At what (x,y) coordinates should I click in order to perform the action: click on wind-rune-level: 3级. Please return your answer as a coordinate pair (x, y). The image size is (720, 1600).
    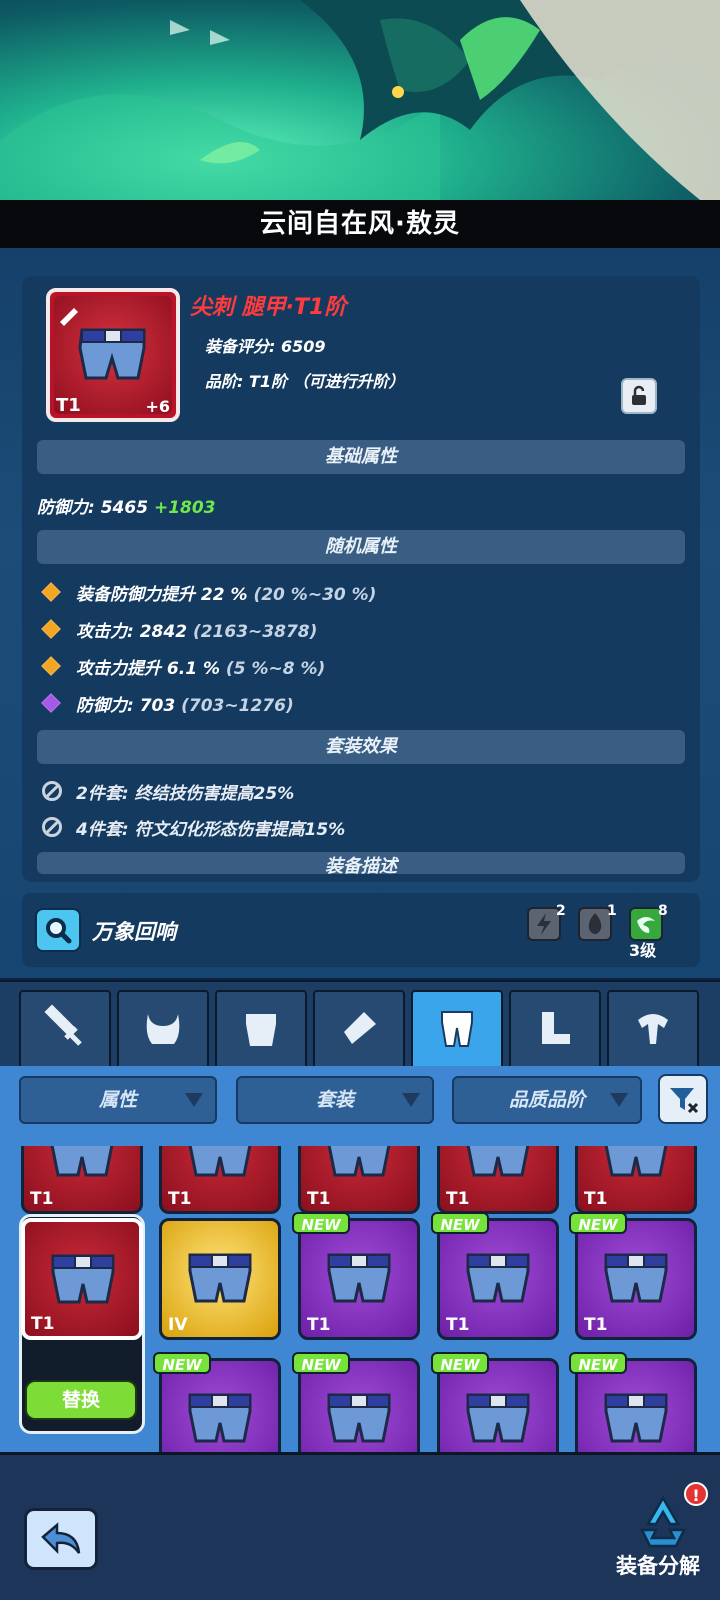
    Looking at the image, I should click on (643, 950).